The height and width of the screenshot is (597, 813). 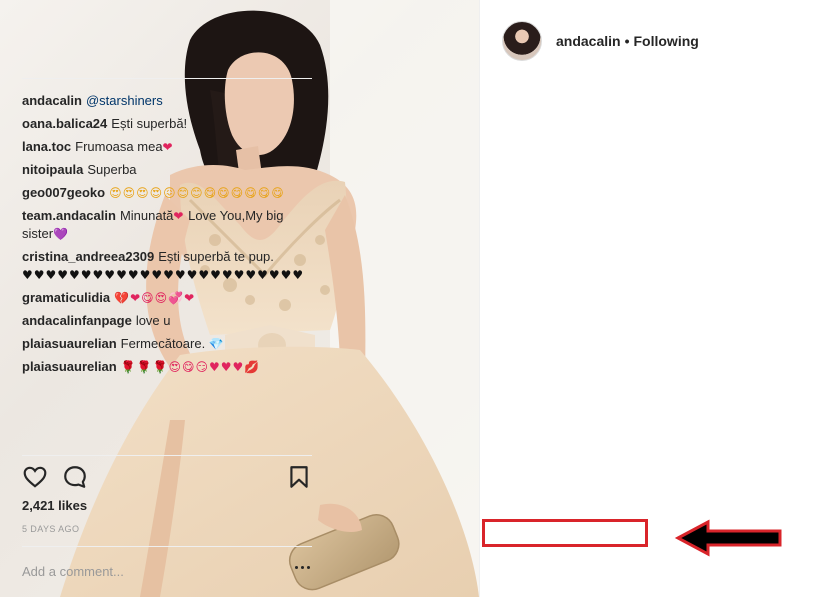 What do you see at coordinates (75, 477) in the screenshot?
I see `comment-bubble-icon` at bounding box center [75, 477].